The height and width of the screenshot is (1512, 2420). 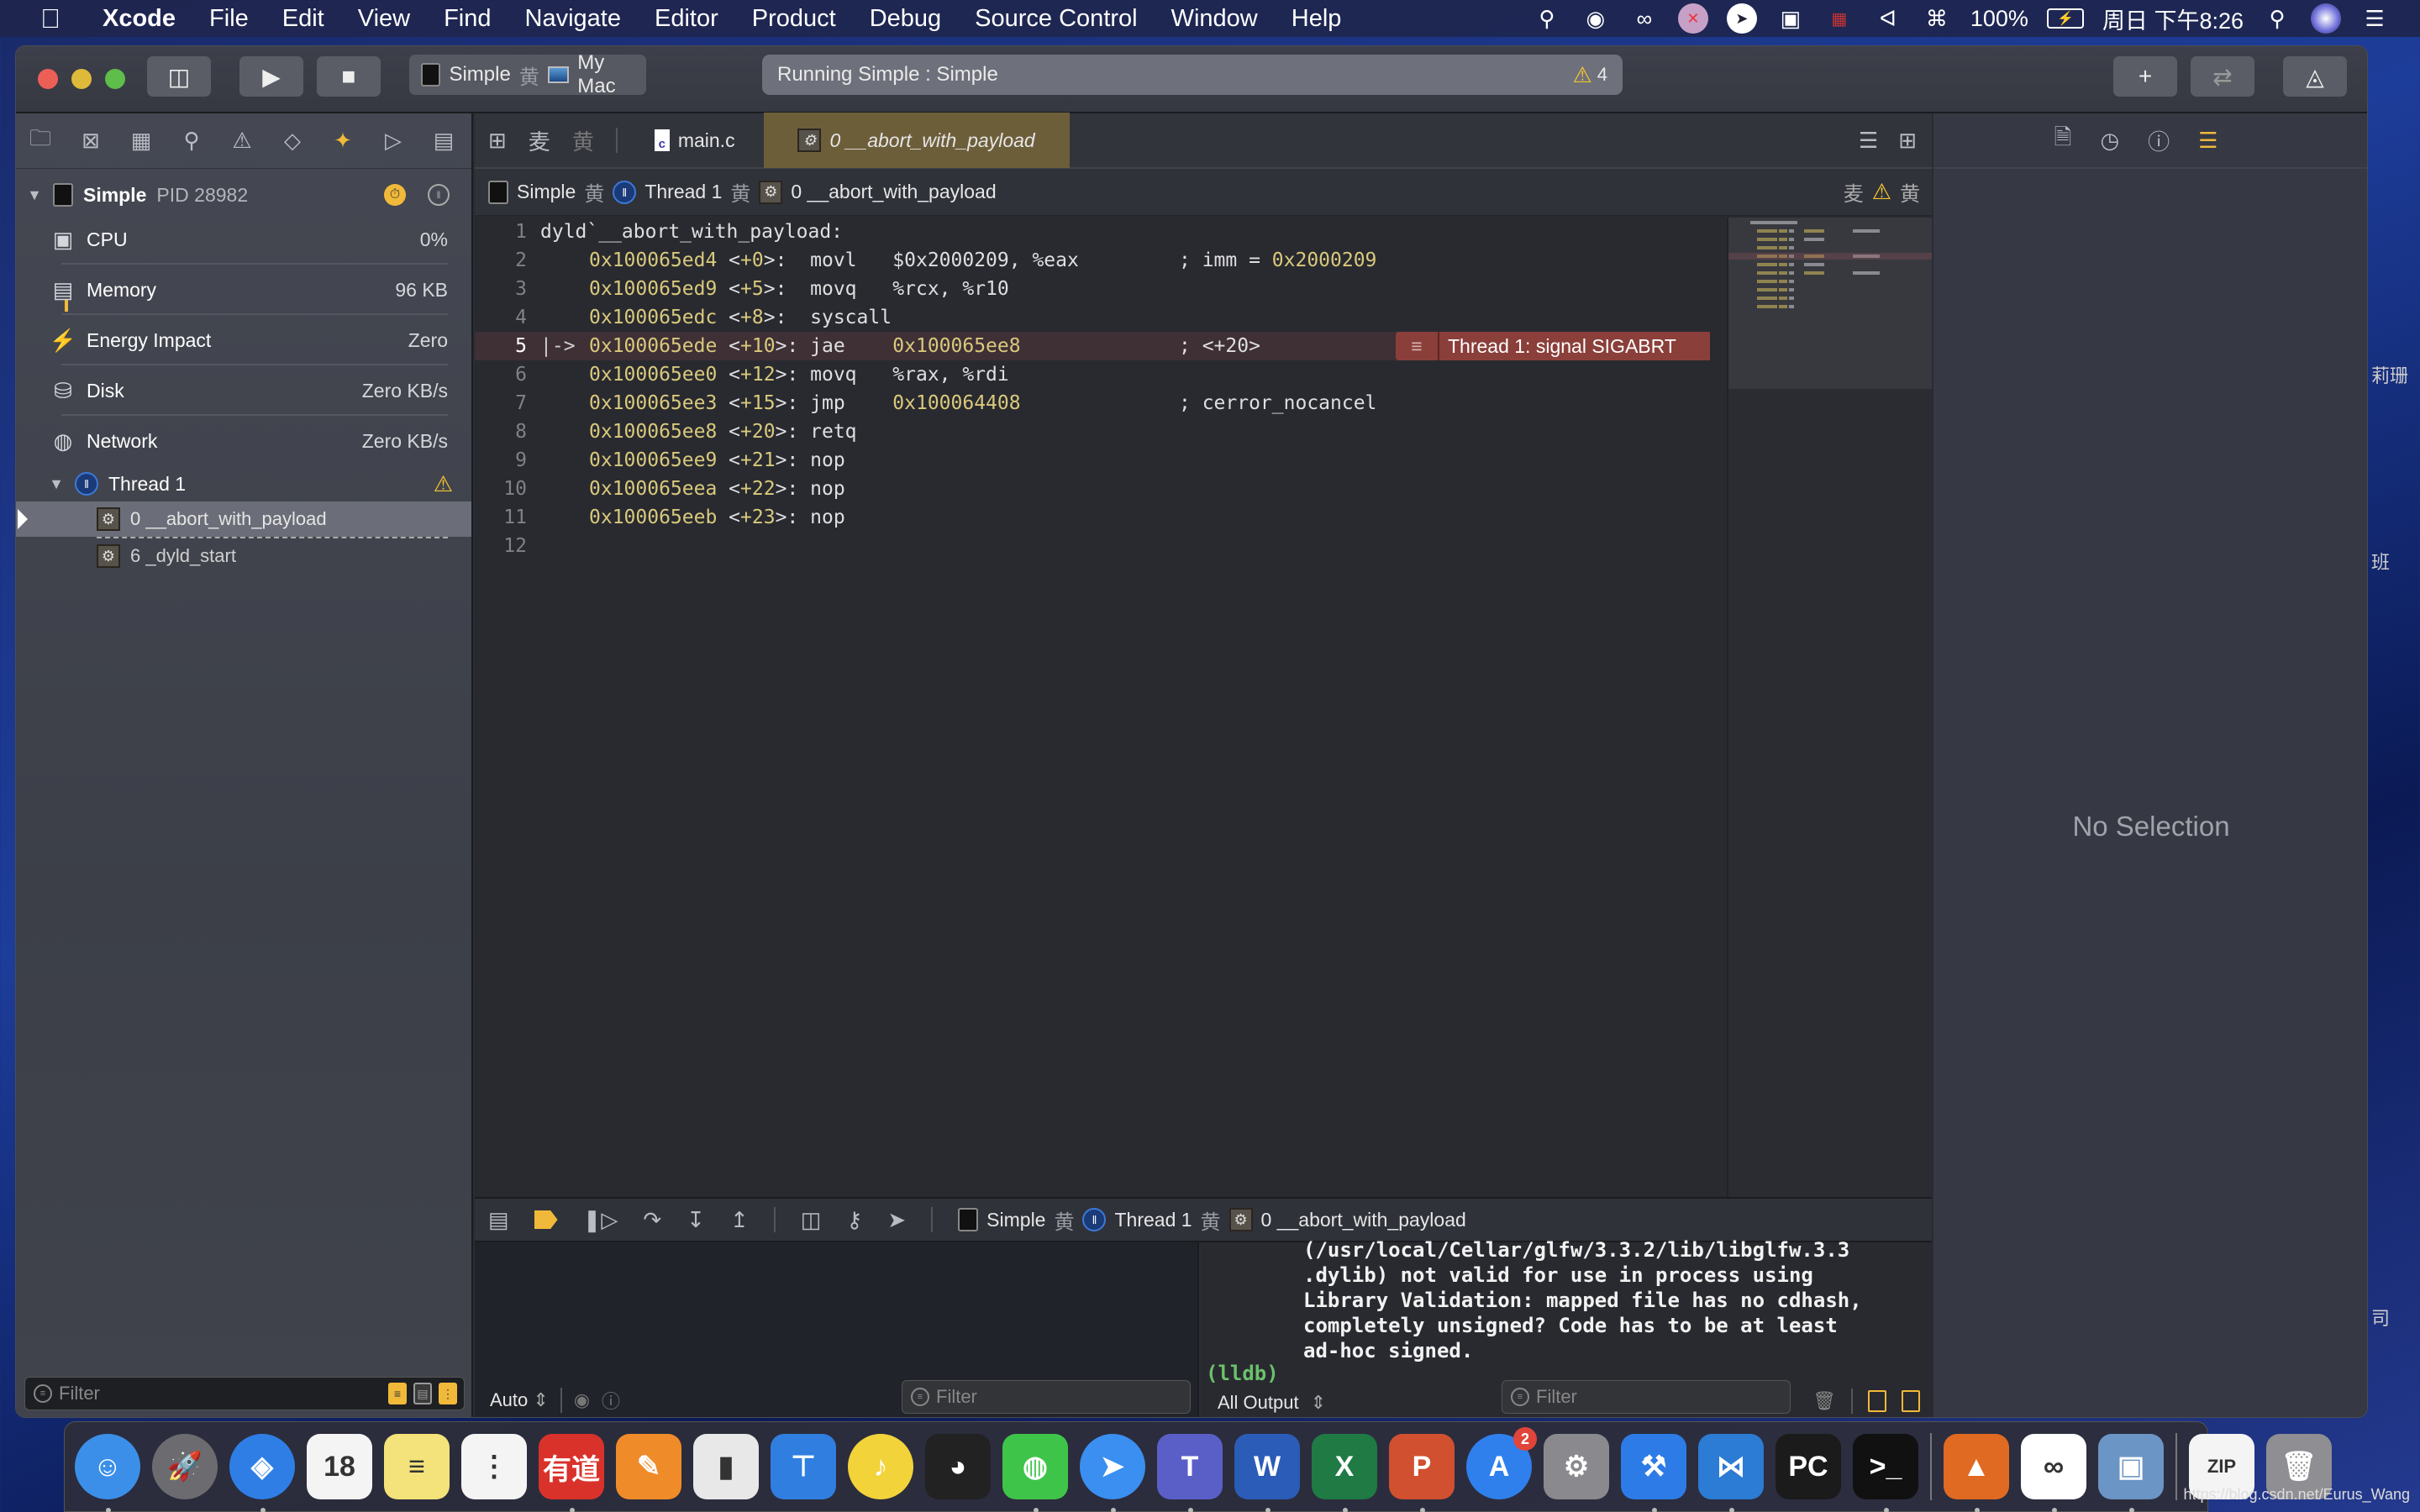 I want to click on stack-frame-row: ⚙ 6 _dyld_start, so click(x=243, y=556).